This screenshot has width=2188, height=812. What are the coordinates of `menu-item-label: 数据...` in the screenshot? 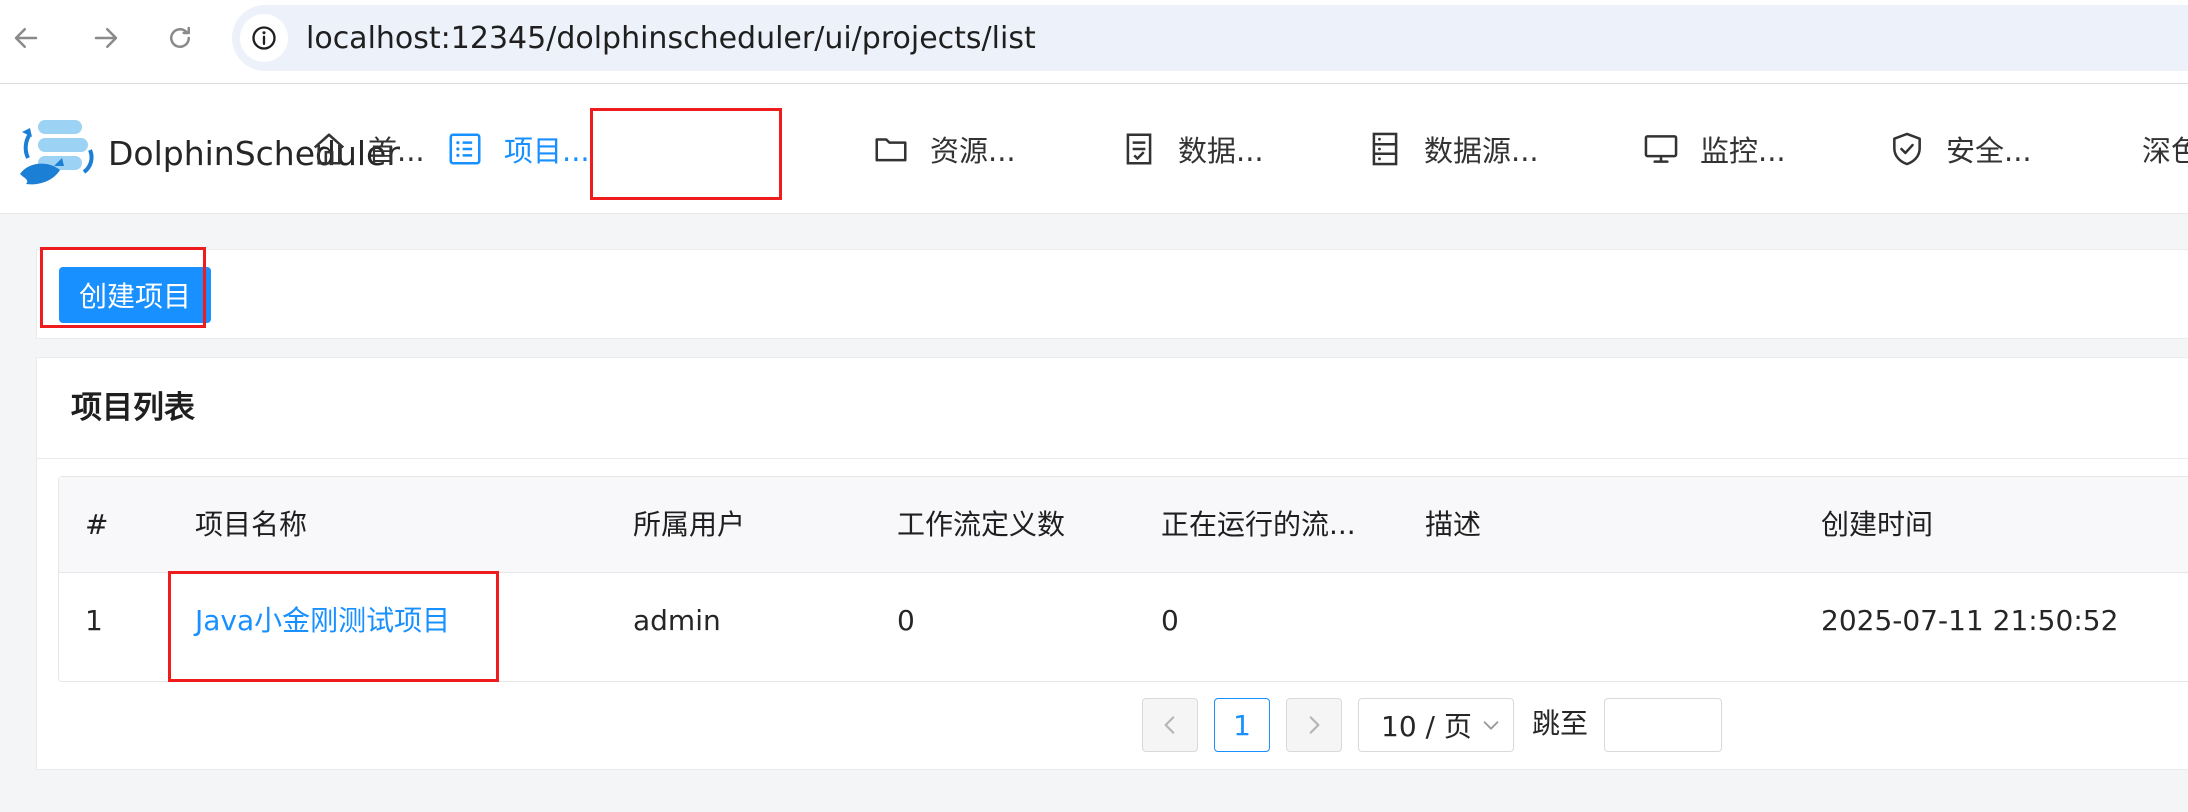 It's located at (1221, 151).